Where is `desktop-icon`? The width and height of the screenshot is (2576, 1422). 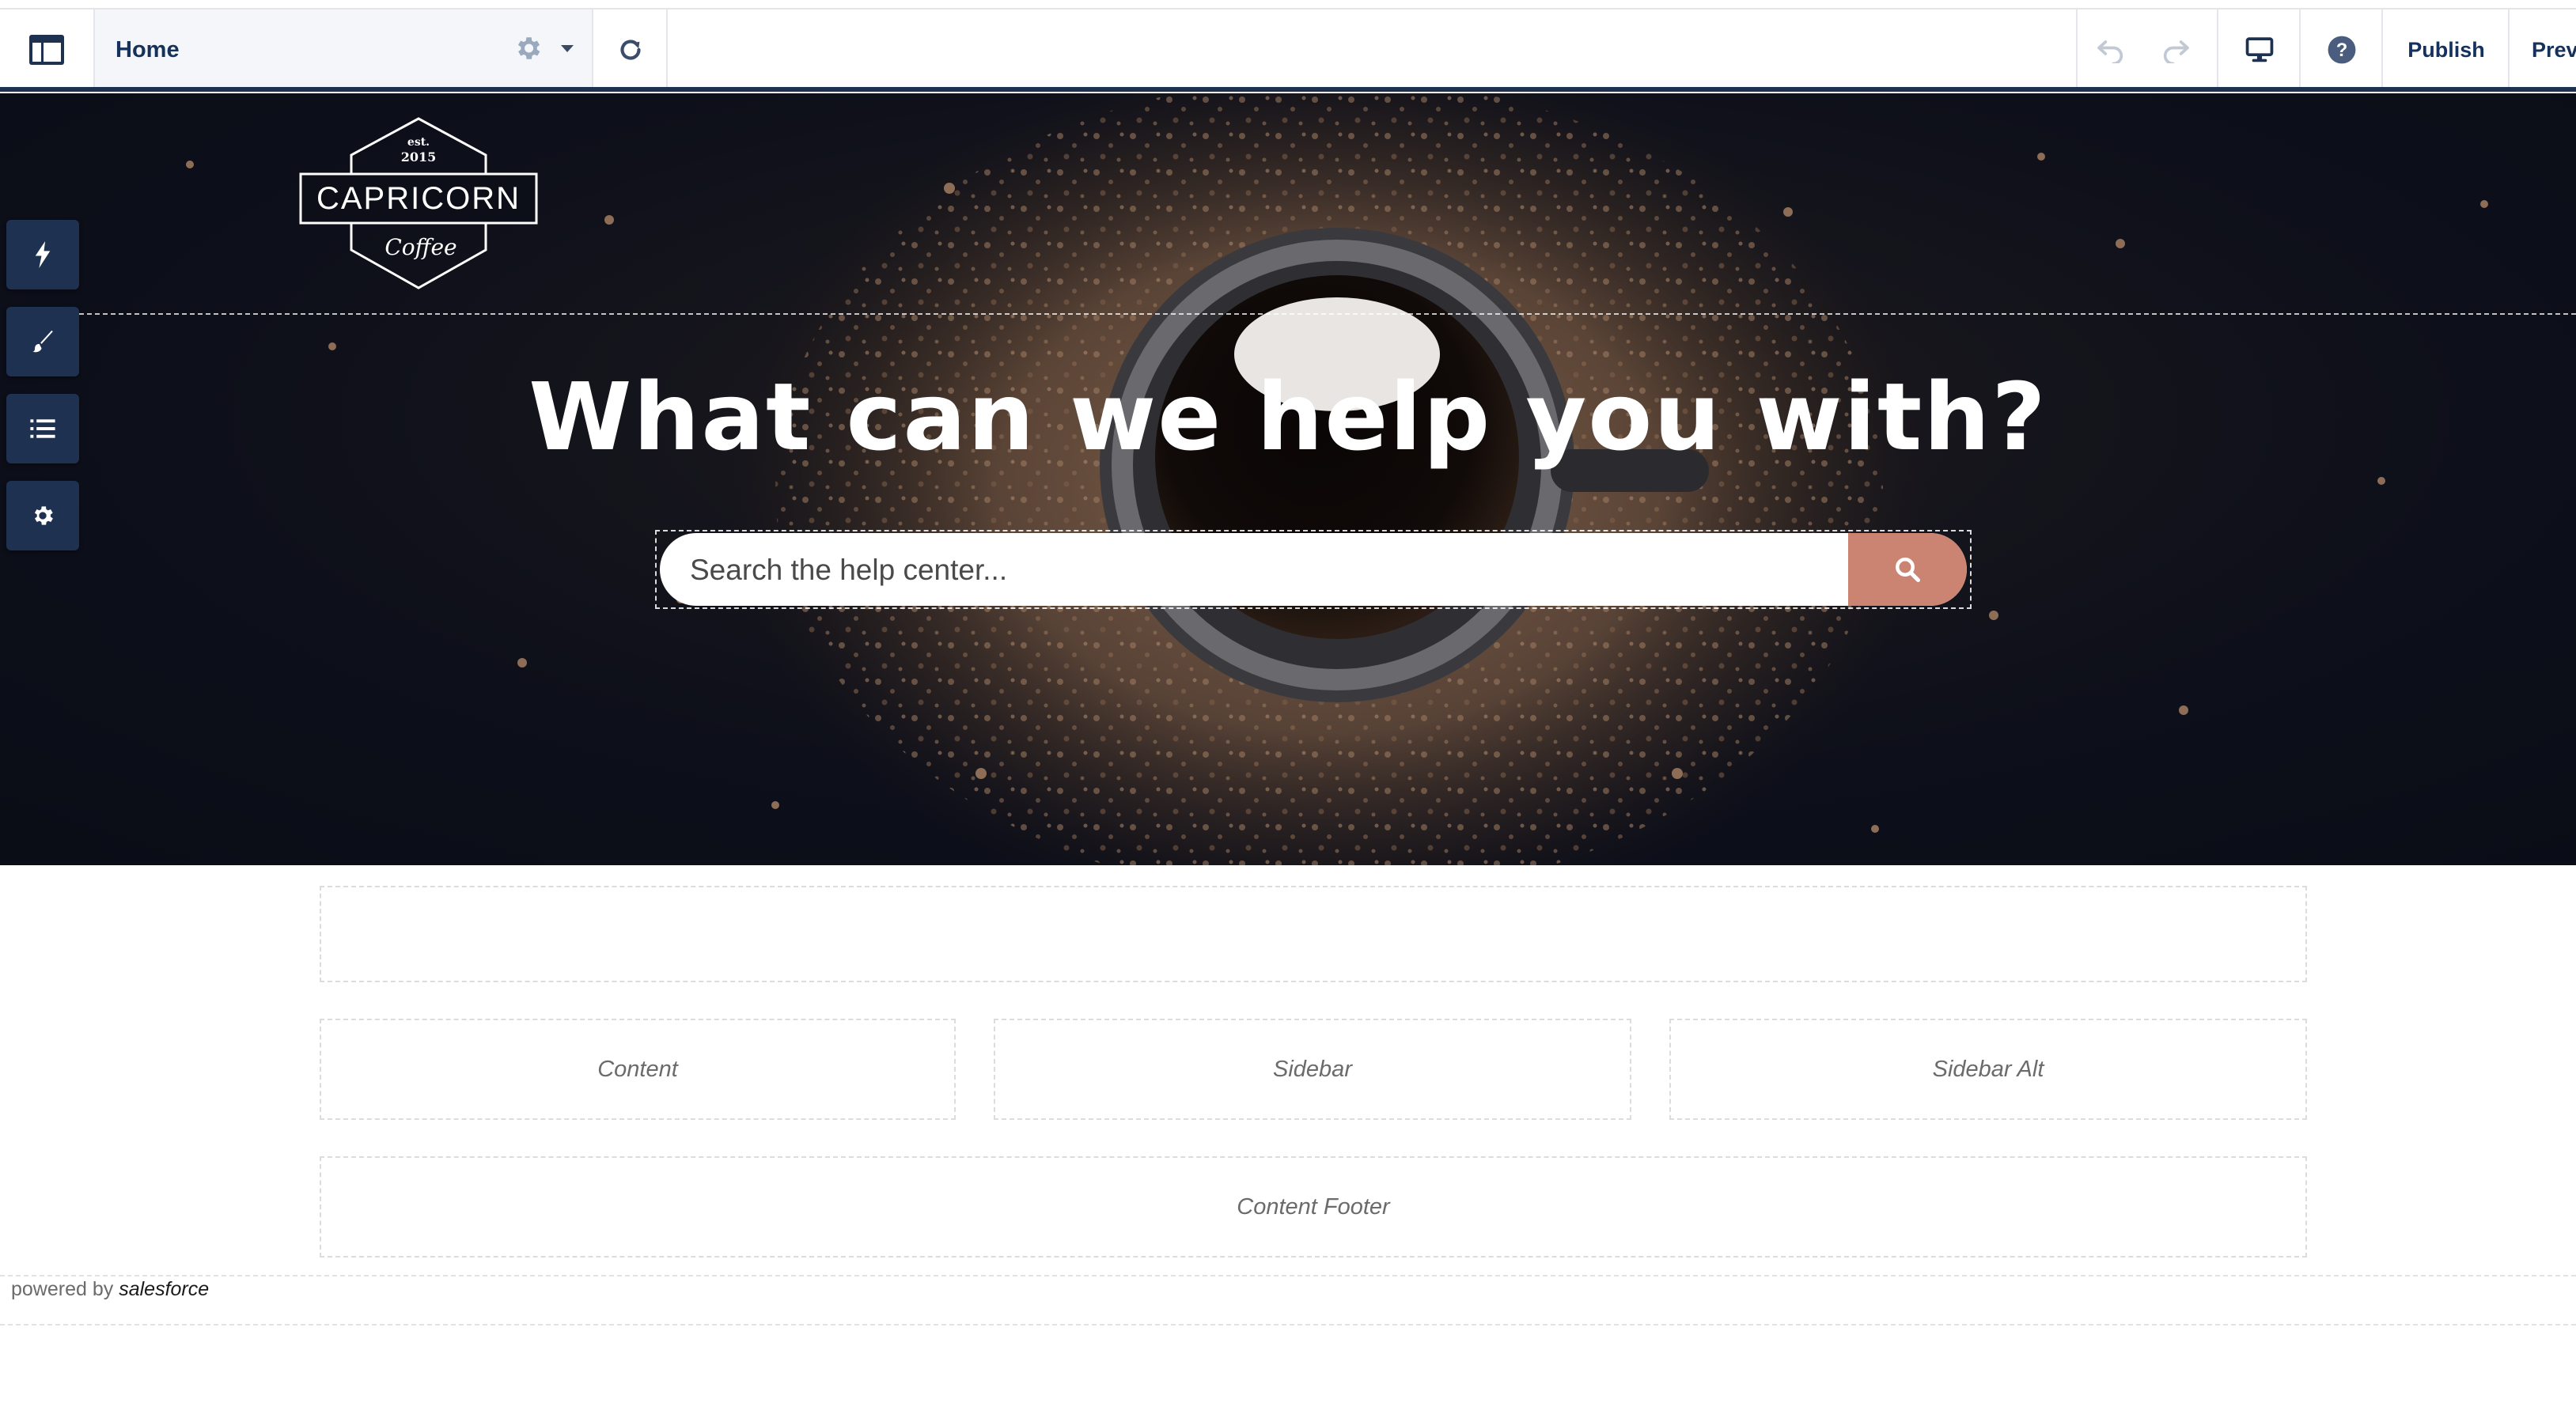 desktop-icon is located at coordinates (2259, 50).